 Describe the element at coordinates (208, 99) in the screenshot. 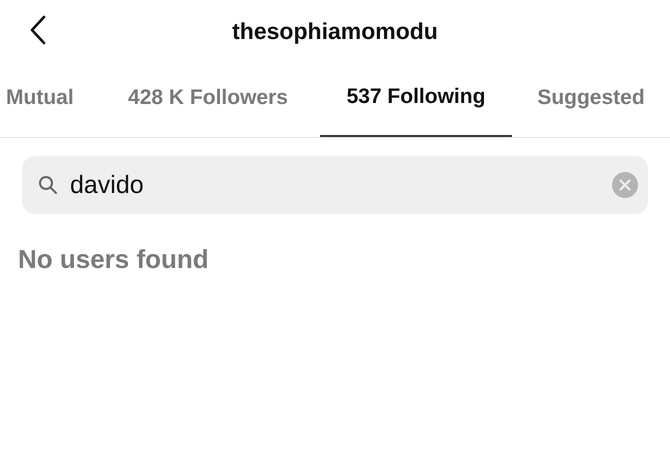

I see `tab: 428 K Followers` at that location.